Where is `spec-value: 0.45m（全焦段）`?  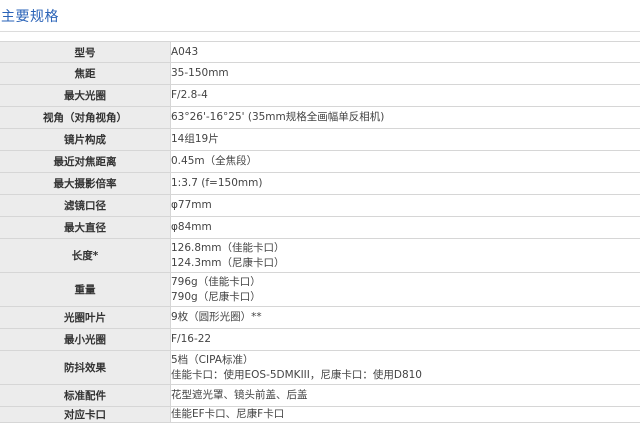 spec-value: 0.45m（全焦段） is located at coordinates (405, 161).